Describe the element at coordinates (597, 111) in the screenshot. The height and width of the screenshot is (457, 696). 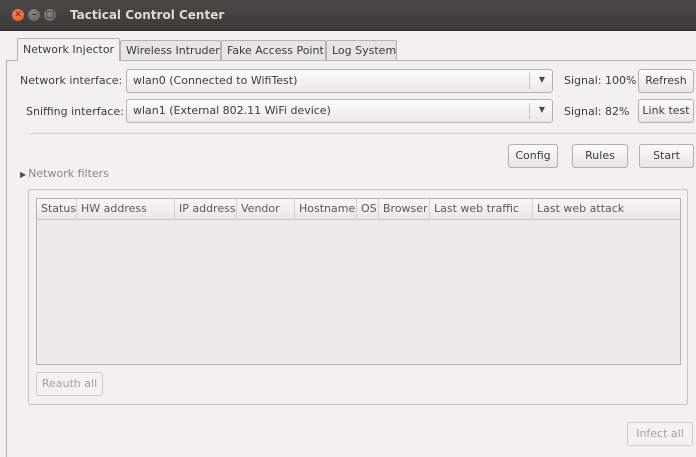
I see `sniffing-signal-label: Signal: 82%` at that location.